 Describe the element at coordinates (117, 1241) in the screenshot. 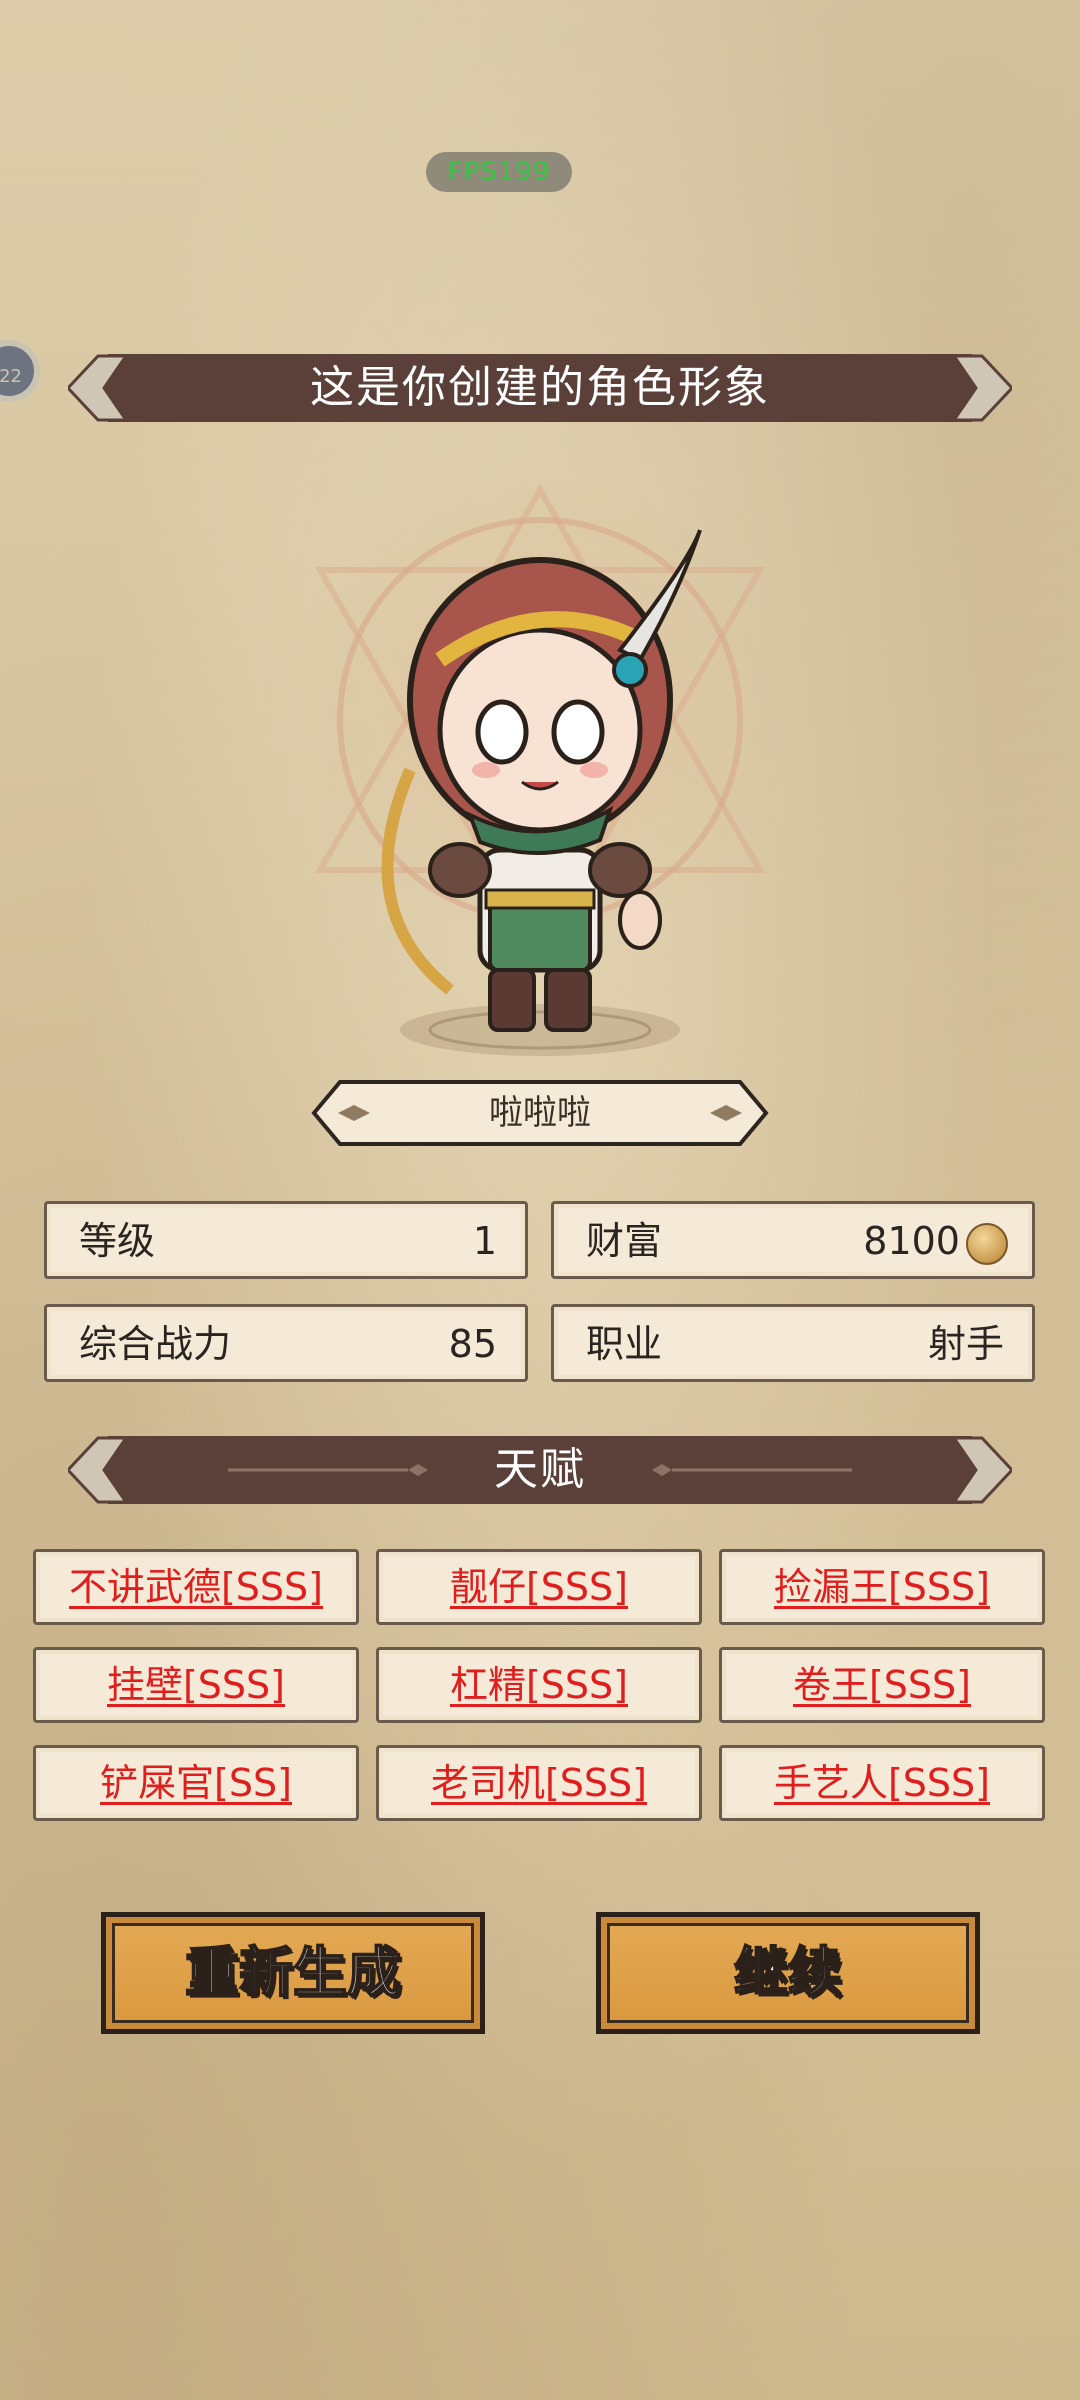

I see `stat-level-label: 等级` at that location.